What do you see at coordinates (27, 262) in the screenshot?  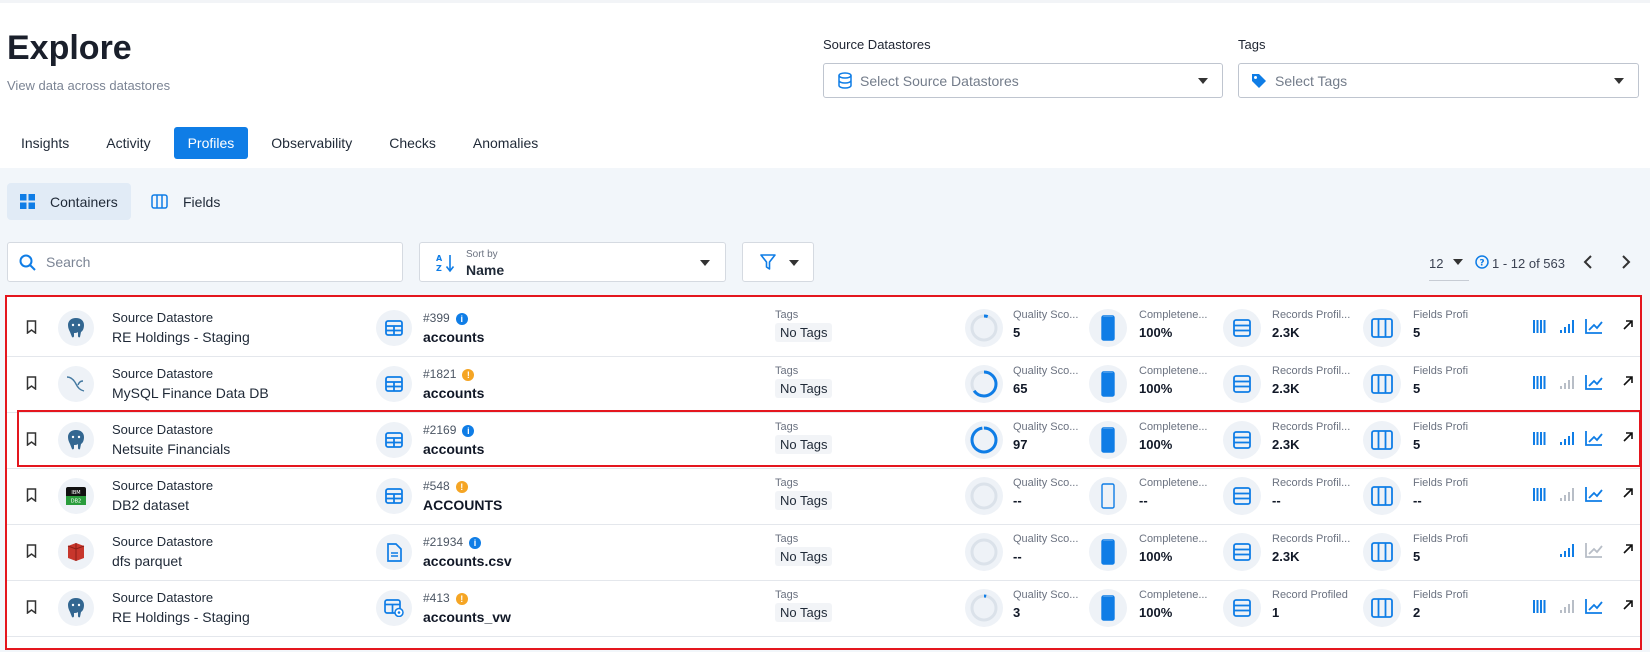 I see `search-icon` at bounding box center [27, 262].